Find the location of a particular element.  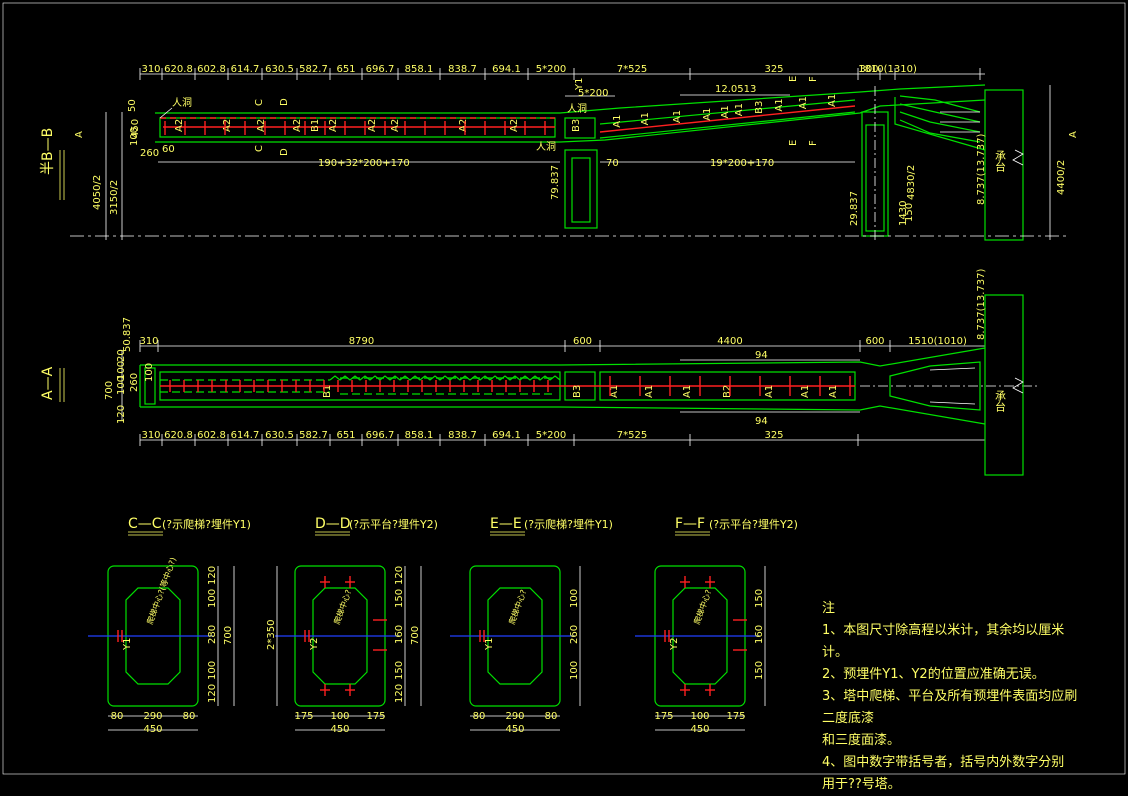

top-dim-5: 582.7 is located at coordinates (313, 69).